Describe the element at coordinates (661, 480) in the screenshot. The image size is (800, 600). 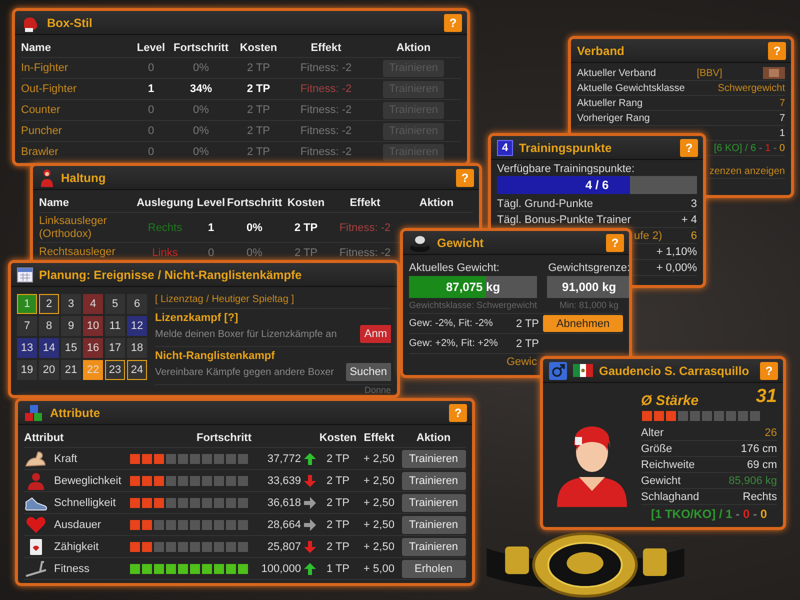
I see `stat-label: Gewicht` at that location.